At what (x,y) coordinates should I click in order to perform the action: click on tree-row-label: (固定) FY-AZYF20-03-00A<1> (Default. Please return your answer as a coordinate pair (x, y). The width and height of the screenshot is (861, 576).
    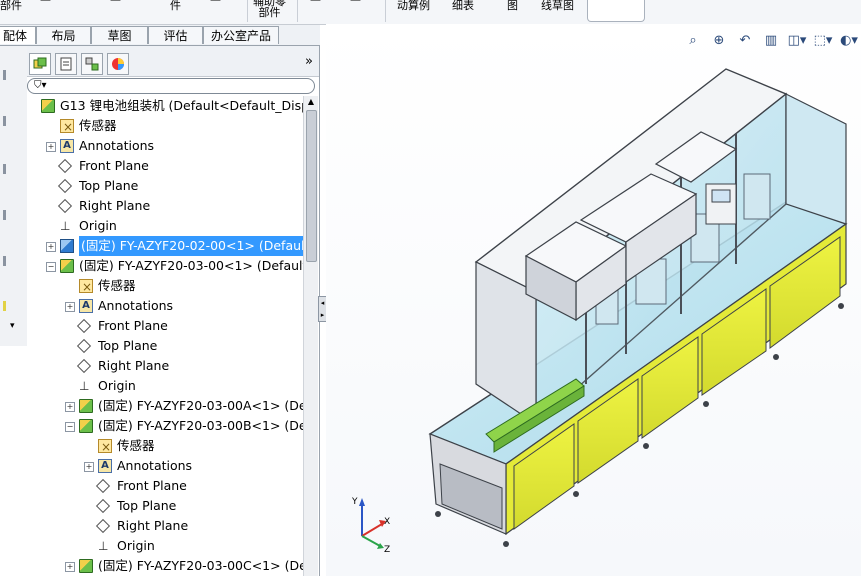
    Looking at the image, I should click on (200, 405).